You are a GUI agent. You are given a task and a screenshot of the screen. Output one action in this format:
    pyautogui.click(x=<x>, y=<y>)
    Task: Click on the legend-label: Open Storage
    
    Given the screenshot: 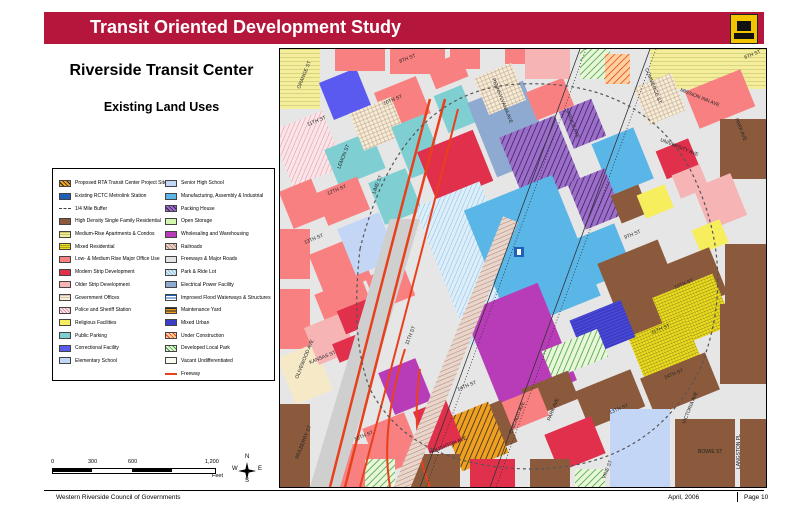 What is the action you would take?
    pyautogui.click(x=197, y=221)
    